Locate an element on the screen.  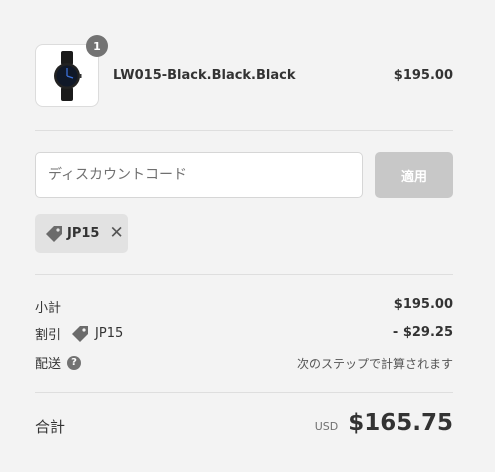
currency-code: USD is located at coordinates (326, 426).